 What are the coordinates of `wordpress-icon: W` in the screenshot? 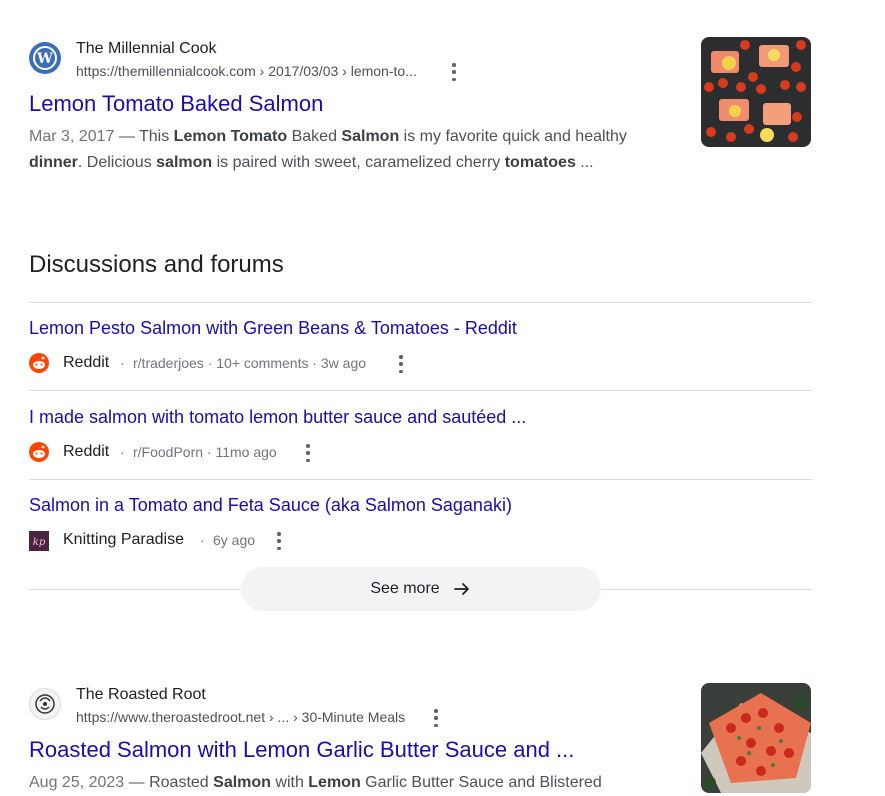 It's located at (45, 58).